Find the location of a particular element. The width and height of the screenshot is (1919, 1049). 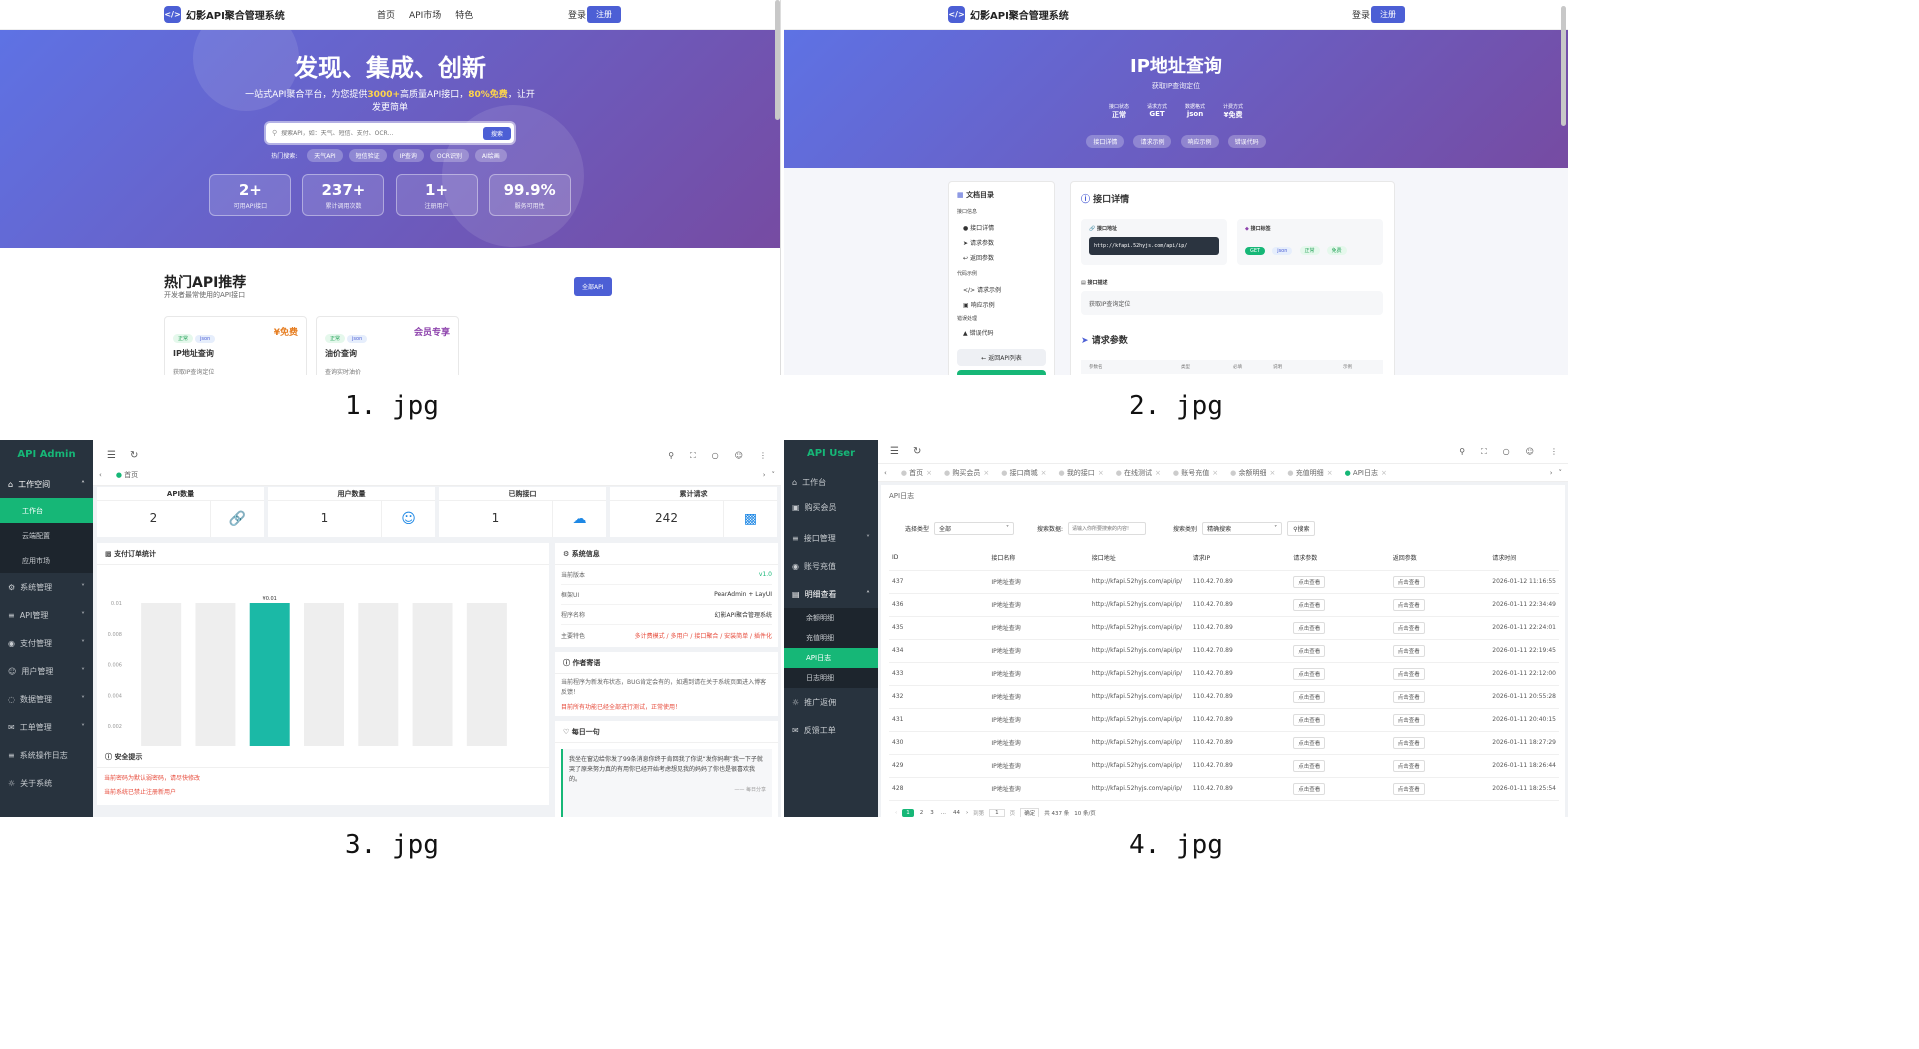

api-card: 正常 json 会员专享 油价查询 查询实时油价 is located at coordinates (387, 345).